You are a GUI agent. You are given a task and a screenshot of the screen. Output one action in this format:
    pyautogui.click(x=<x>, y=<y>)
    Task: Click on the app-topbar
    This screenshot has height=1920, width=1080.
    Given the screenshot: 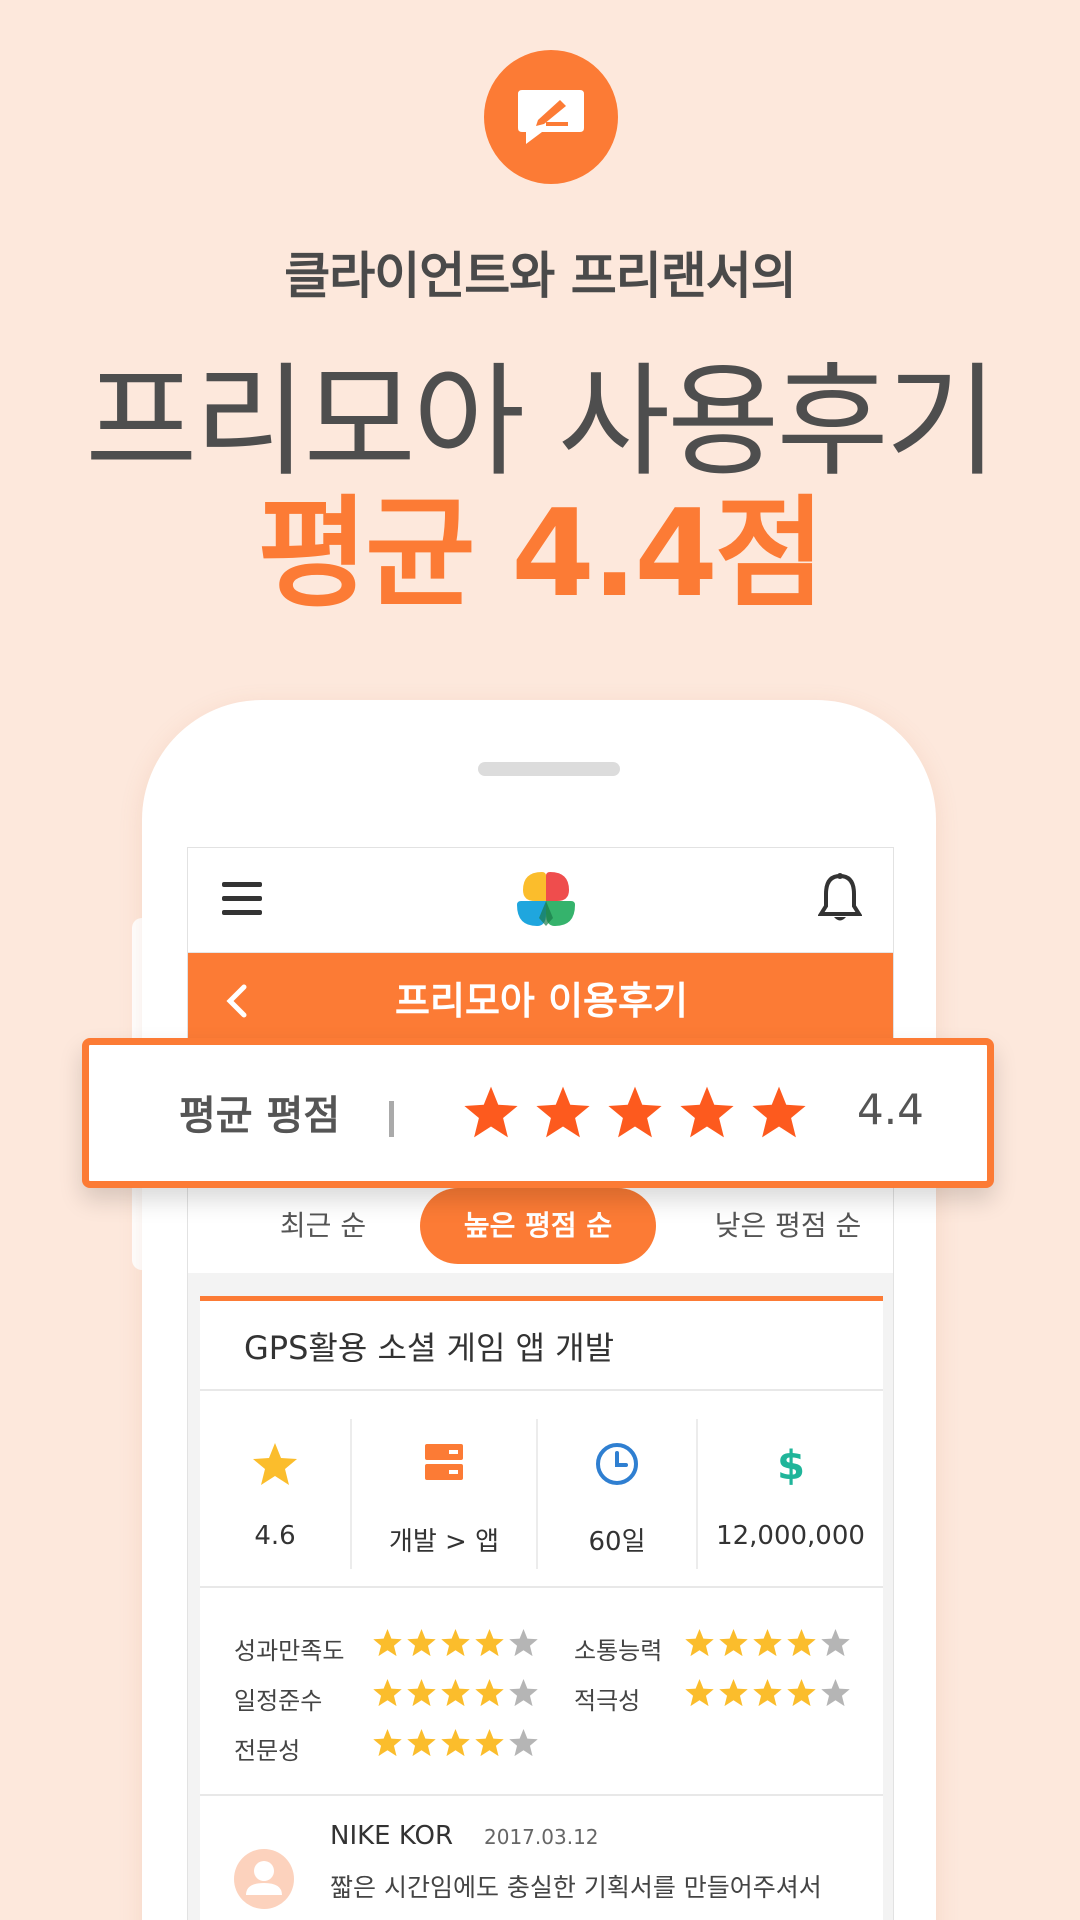 What is the action you would take?
    pyautogui.click(x=540, y=900)
    